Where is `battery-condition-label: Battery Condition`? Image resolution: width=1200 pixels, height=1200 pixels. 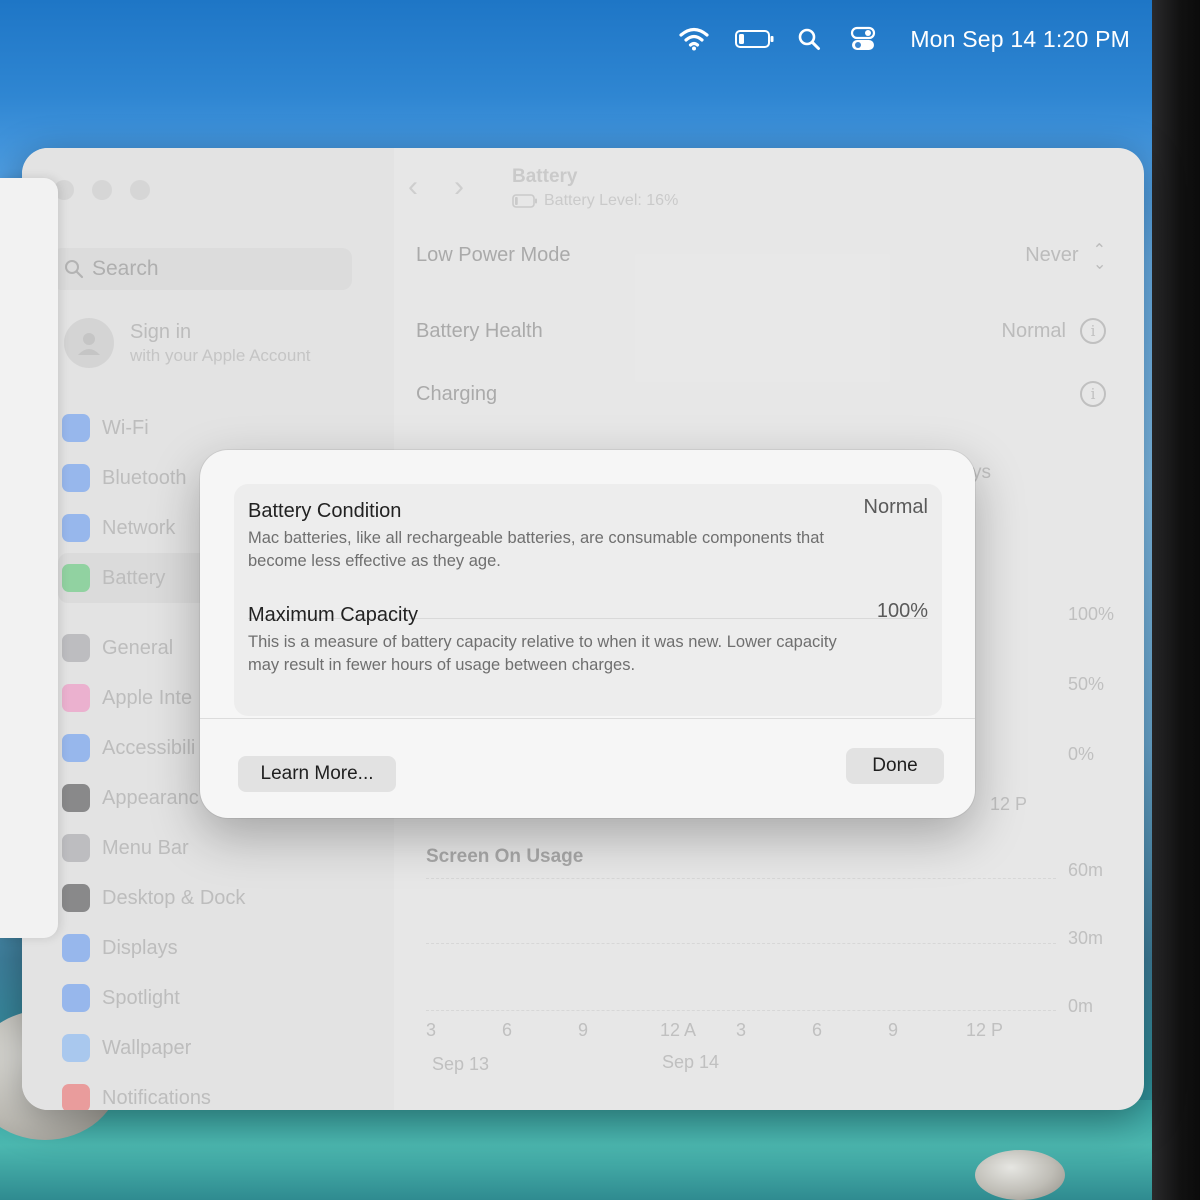
battery-condition-label: Battery Condition is located at coordinates (325, 511).